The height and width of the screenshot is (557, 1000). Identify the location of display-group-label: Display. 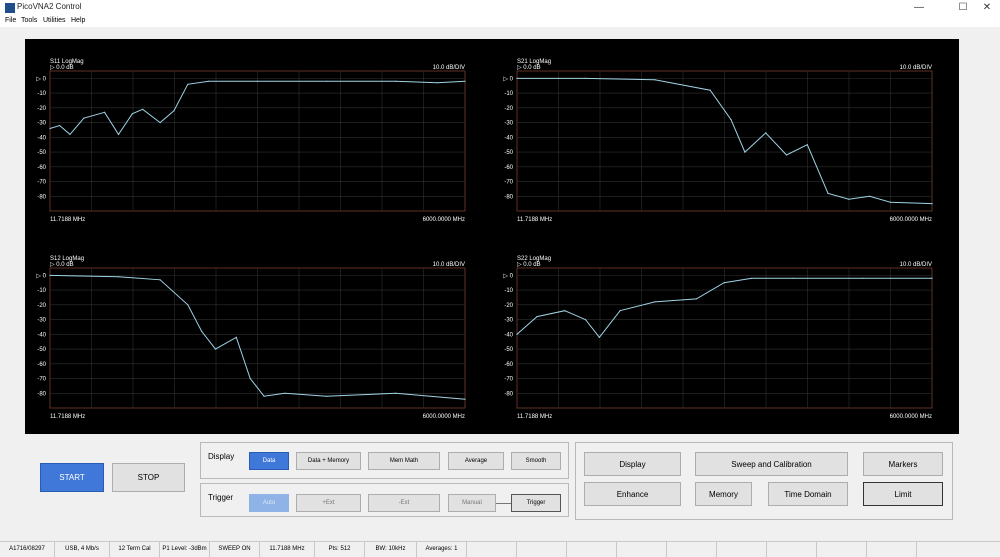
(221, 456).